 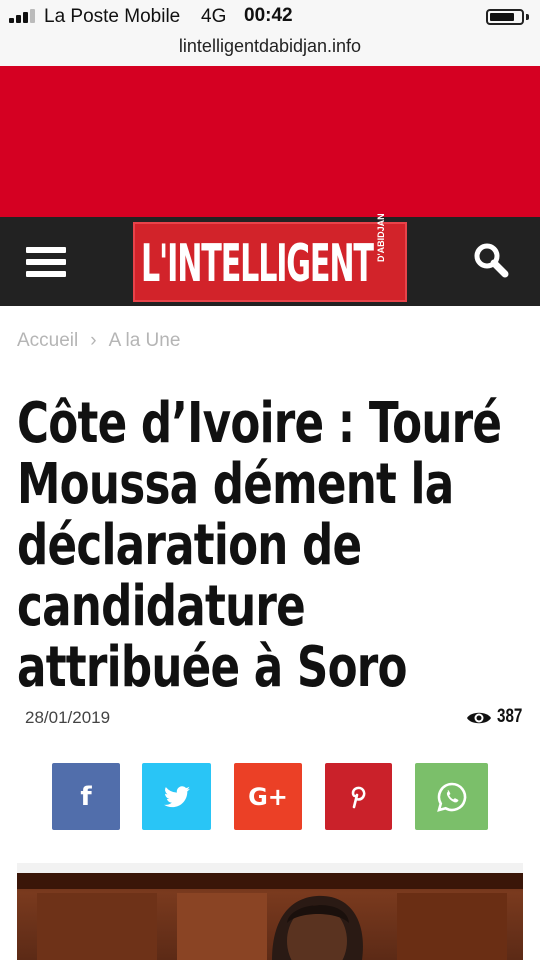 I want to click on share-facebook-button: f, so click(x=86, y=796).